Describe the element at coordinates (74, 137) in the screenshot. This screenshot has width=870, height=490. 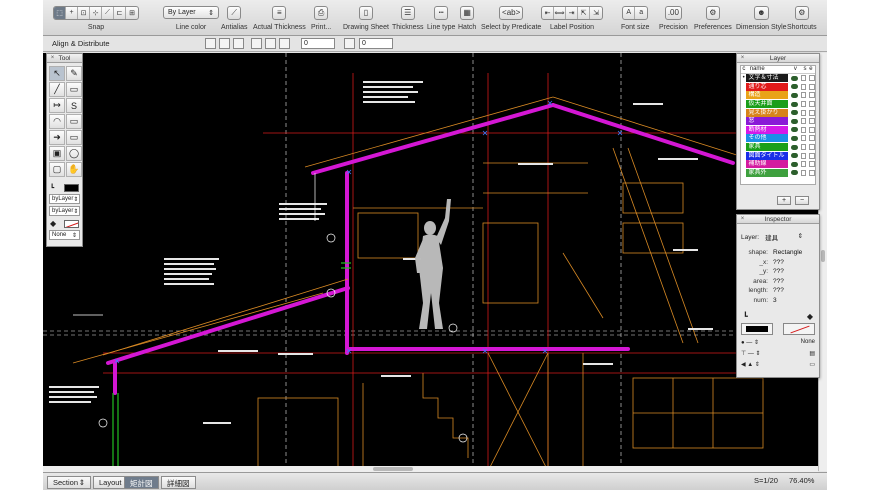
I see `door-tool: ▭` at that location.